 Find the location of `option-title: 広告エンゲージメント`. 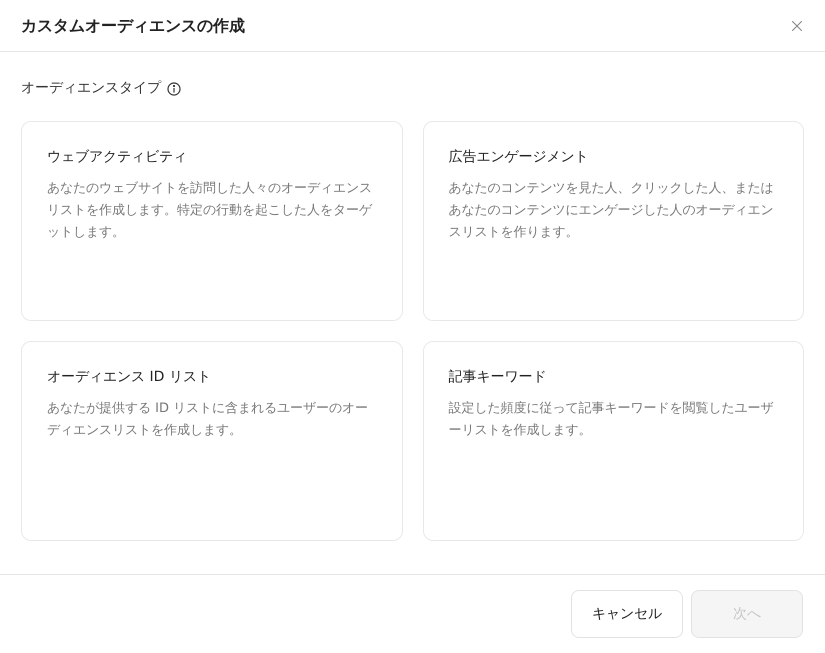

option-title: 広告エンゲージメント is located at coordinates (519, 157).